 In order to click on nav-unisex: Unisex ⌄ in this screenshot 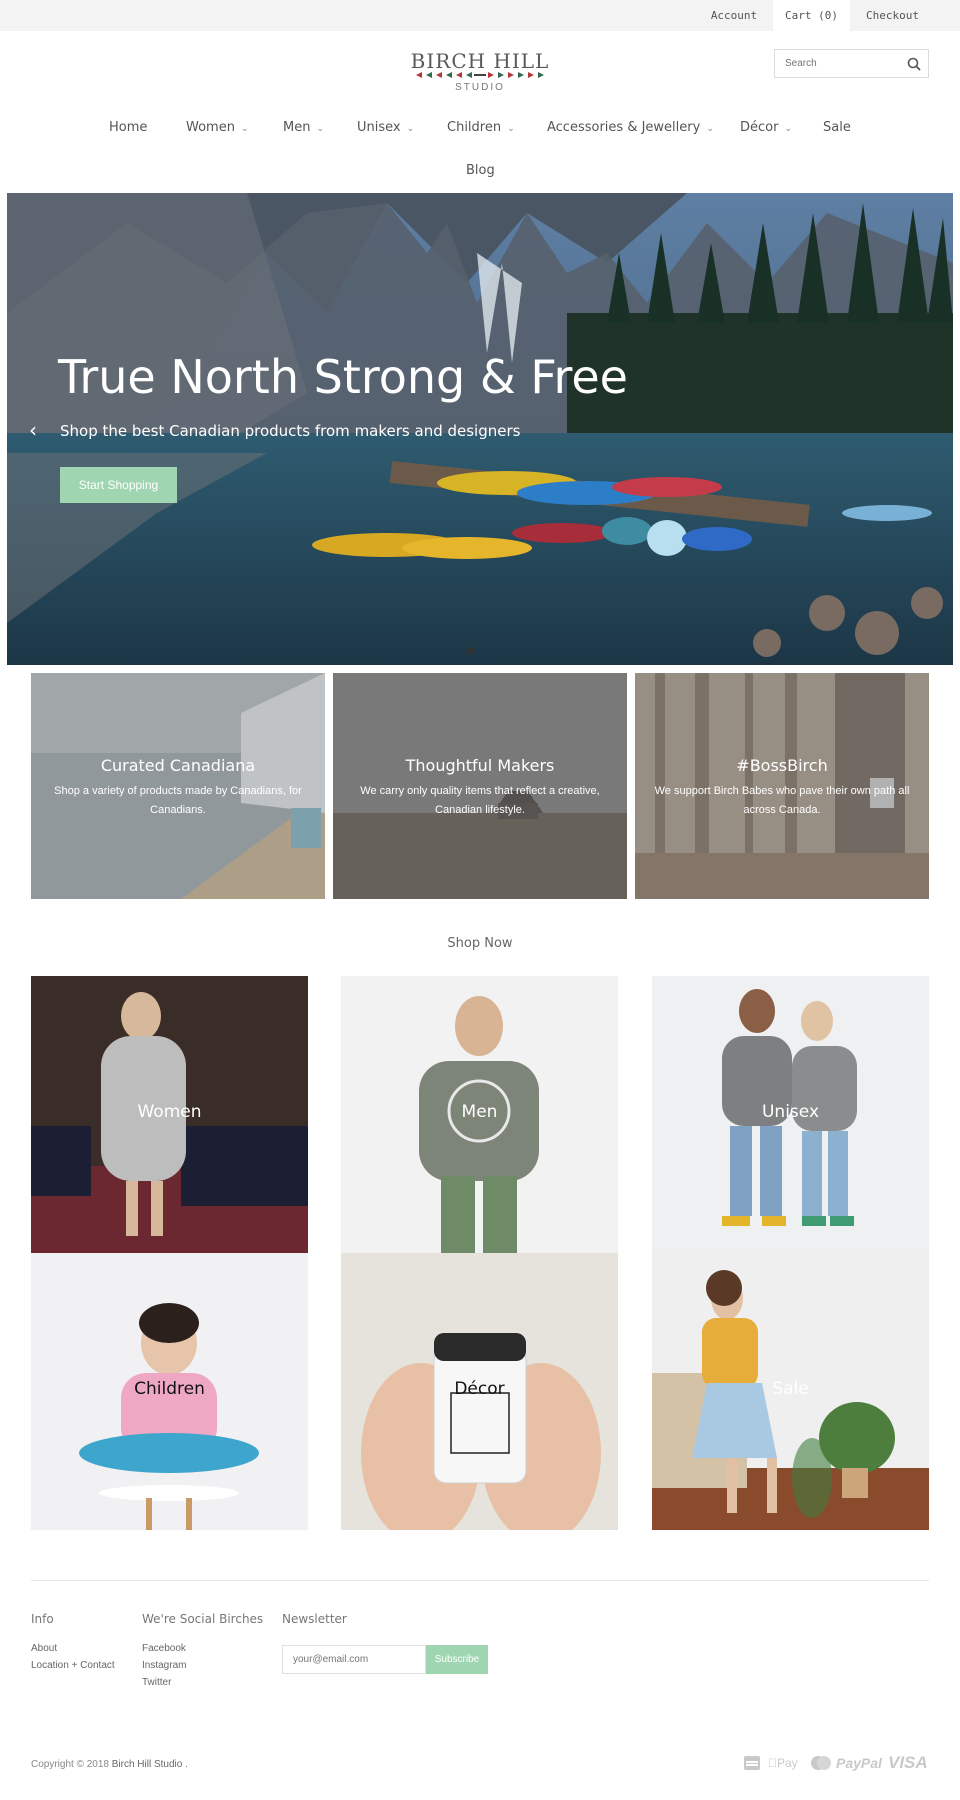, I will do `click(385, 127)`.